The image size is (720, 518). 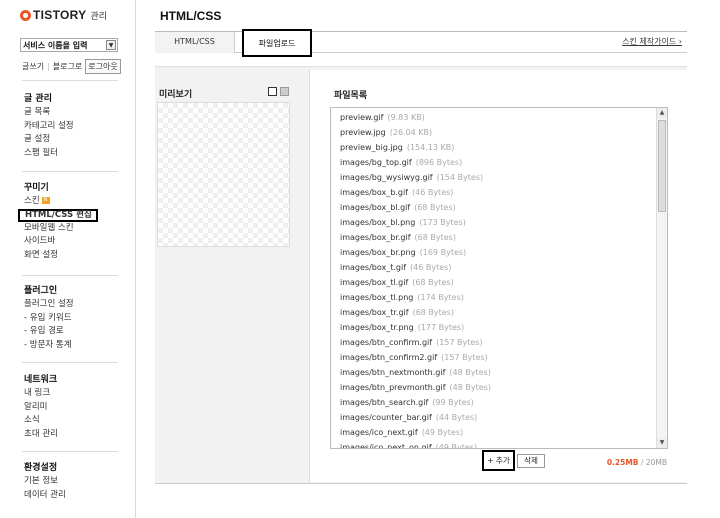 I want to click on logout-button: 로그아웃, so click(x=103, y=66).